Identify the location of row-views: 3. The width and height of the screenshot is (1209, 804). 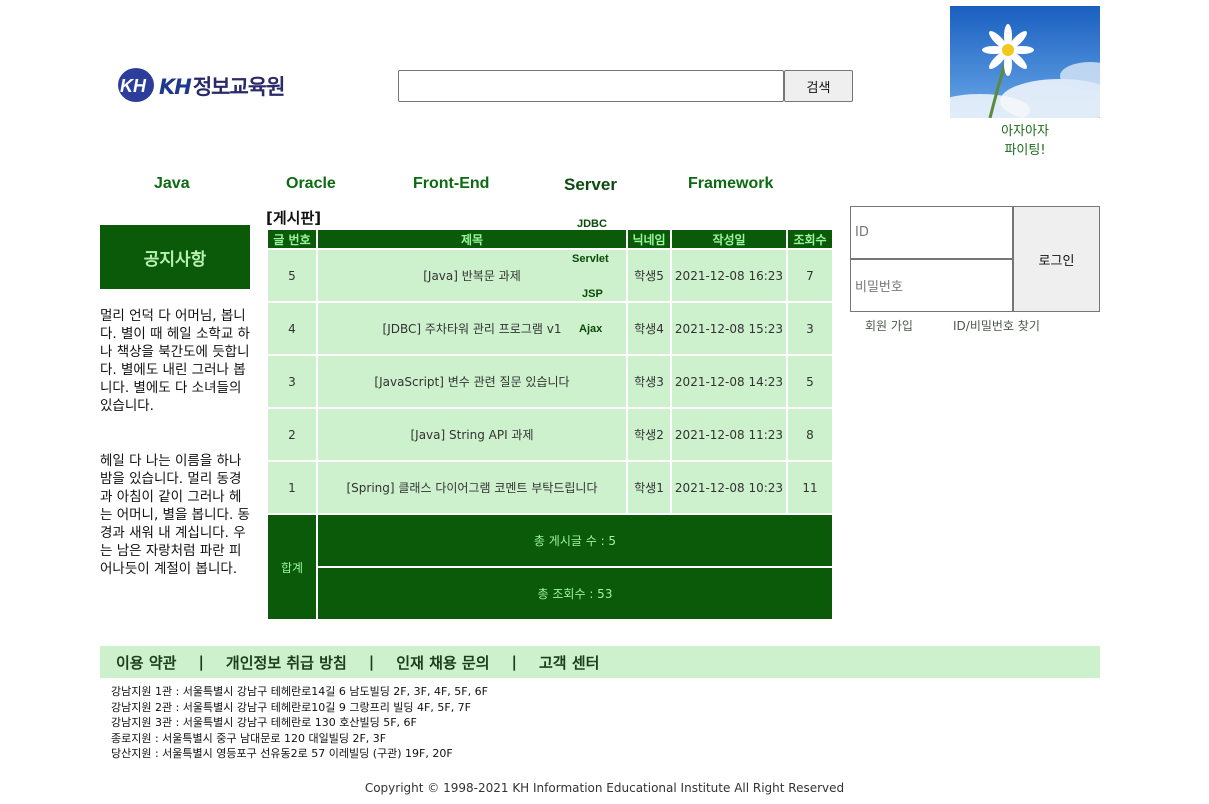
(810, 328).